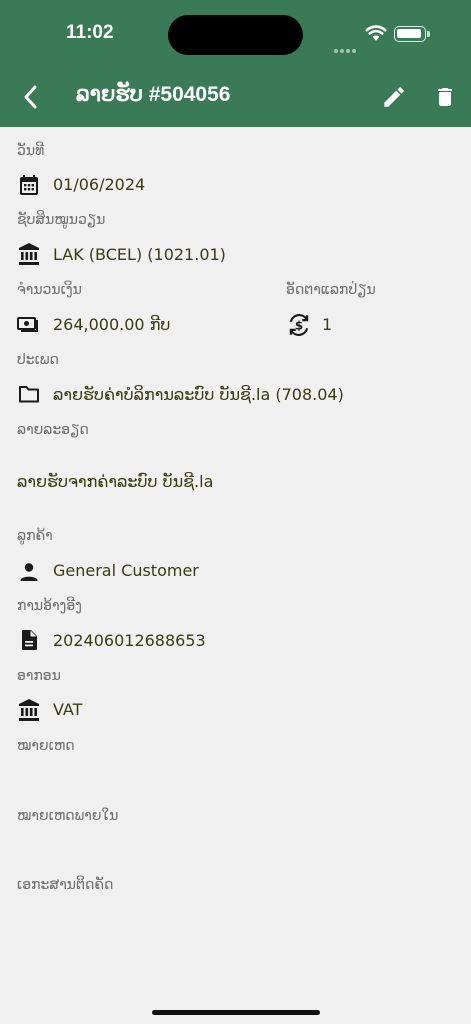  Describe the element at coordinates (129, 640) in the screenshot. I see `reference-value: 202406012688653` at that location.